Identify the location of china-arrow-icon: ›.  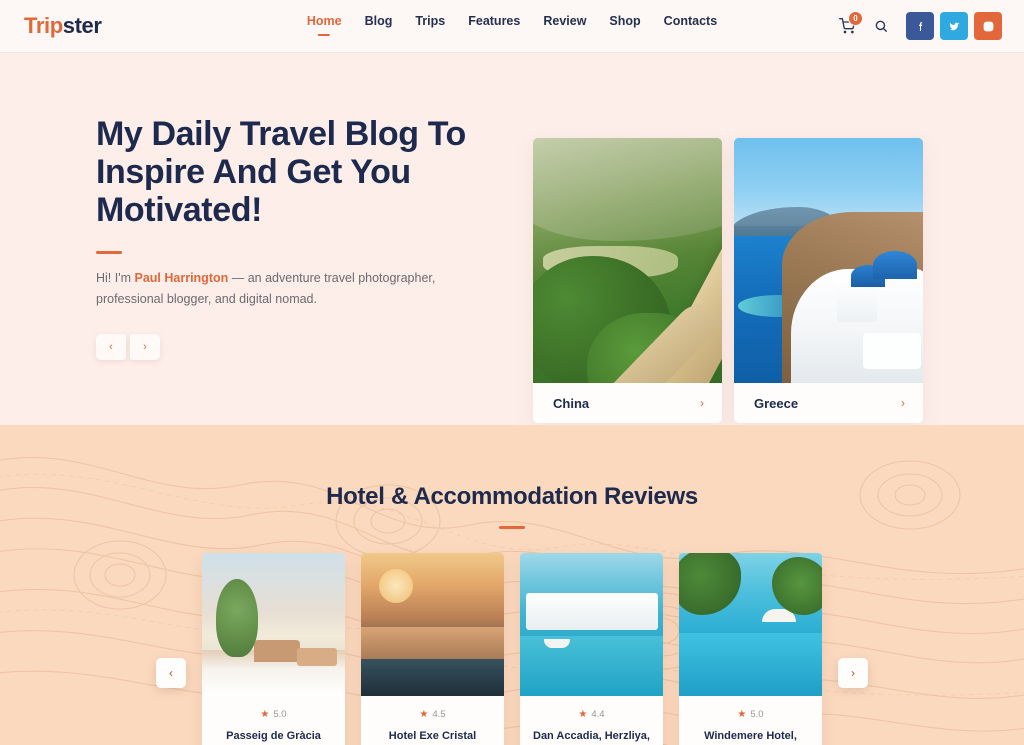
(702, 403).